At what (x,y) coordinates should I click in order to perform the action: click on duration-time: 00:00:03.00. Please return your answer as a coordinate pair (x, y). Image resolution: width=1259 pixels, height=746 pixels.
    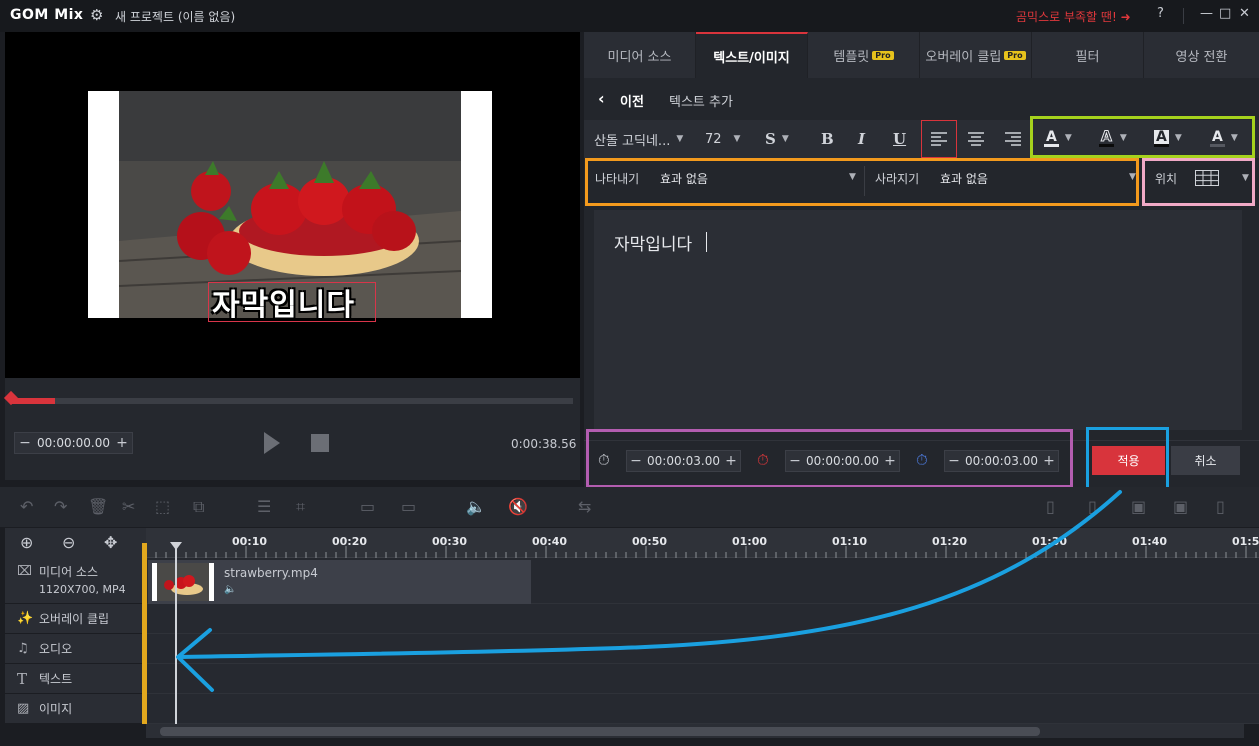
    Looking at the image, I should click on (683, 461).